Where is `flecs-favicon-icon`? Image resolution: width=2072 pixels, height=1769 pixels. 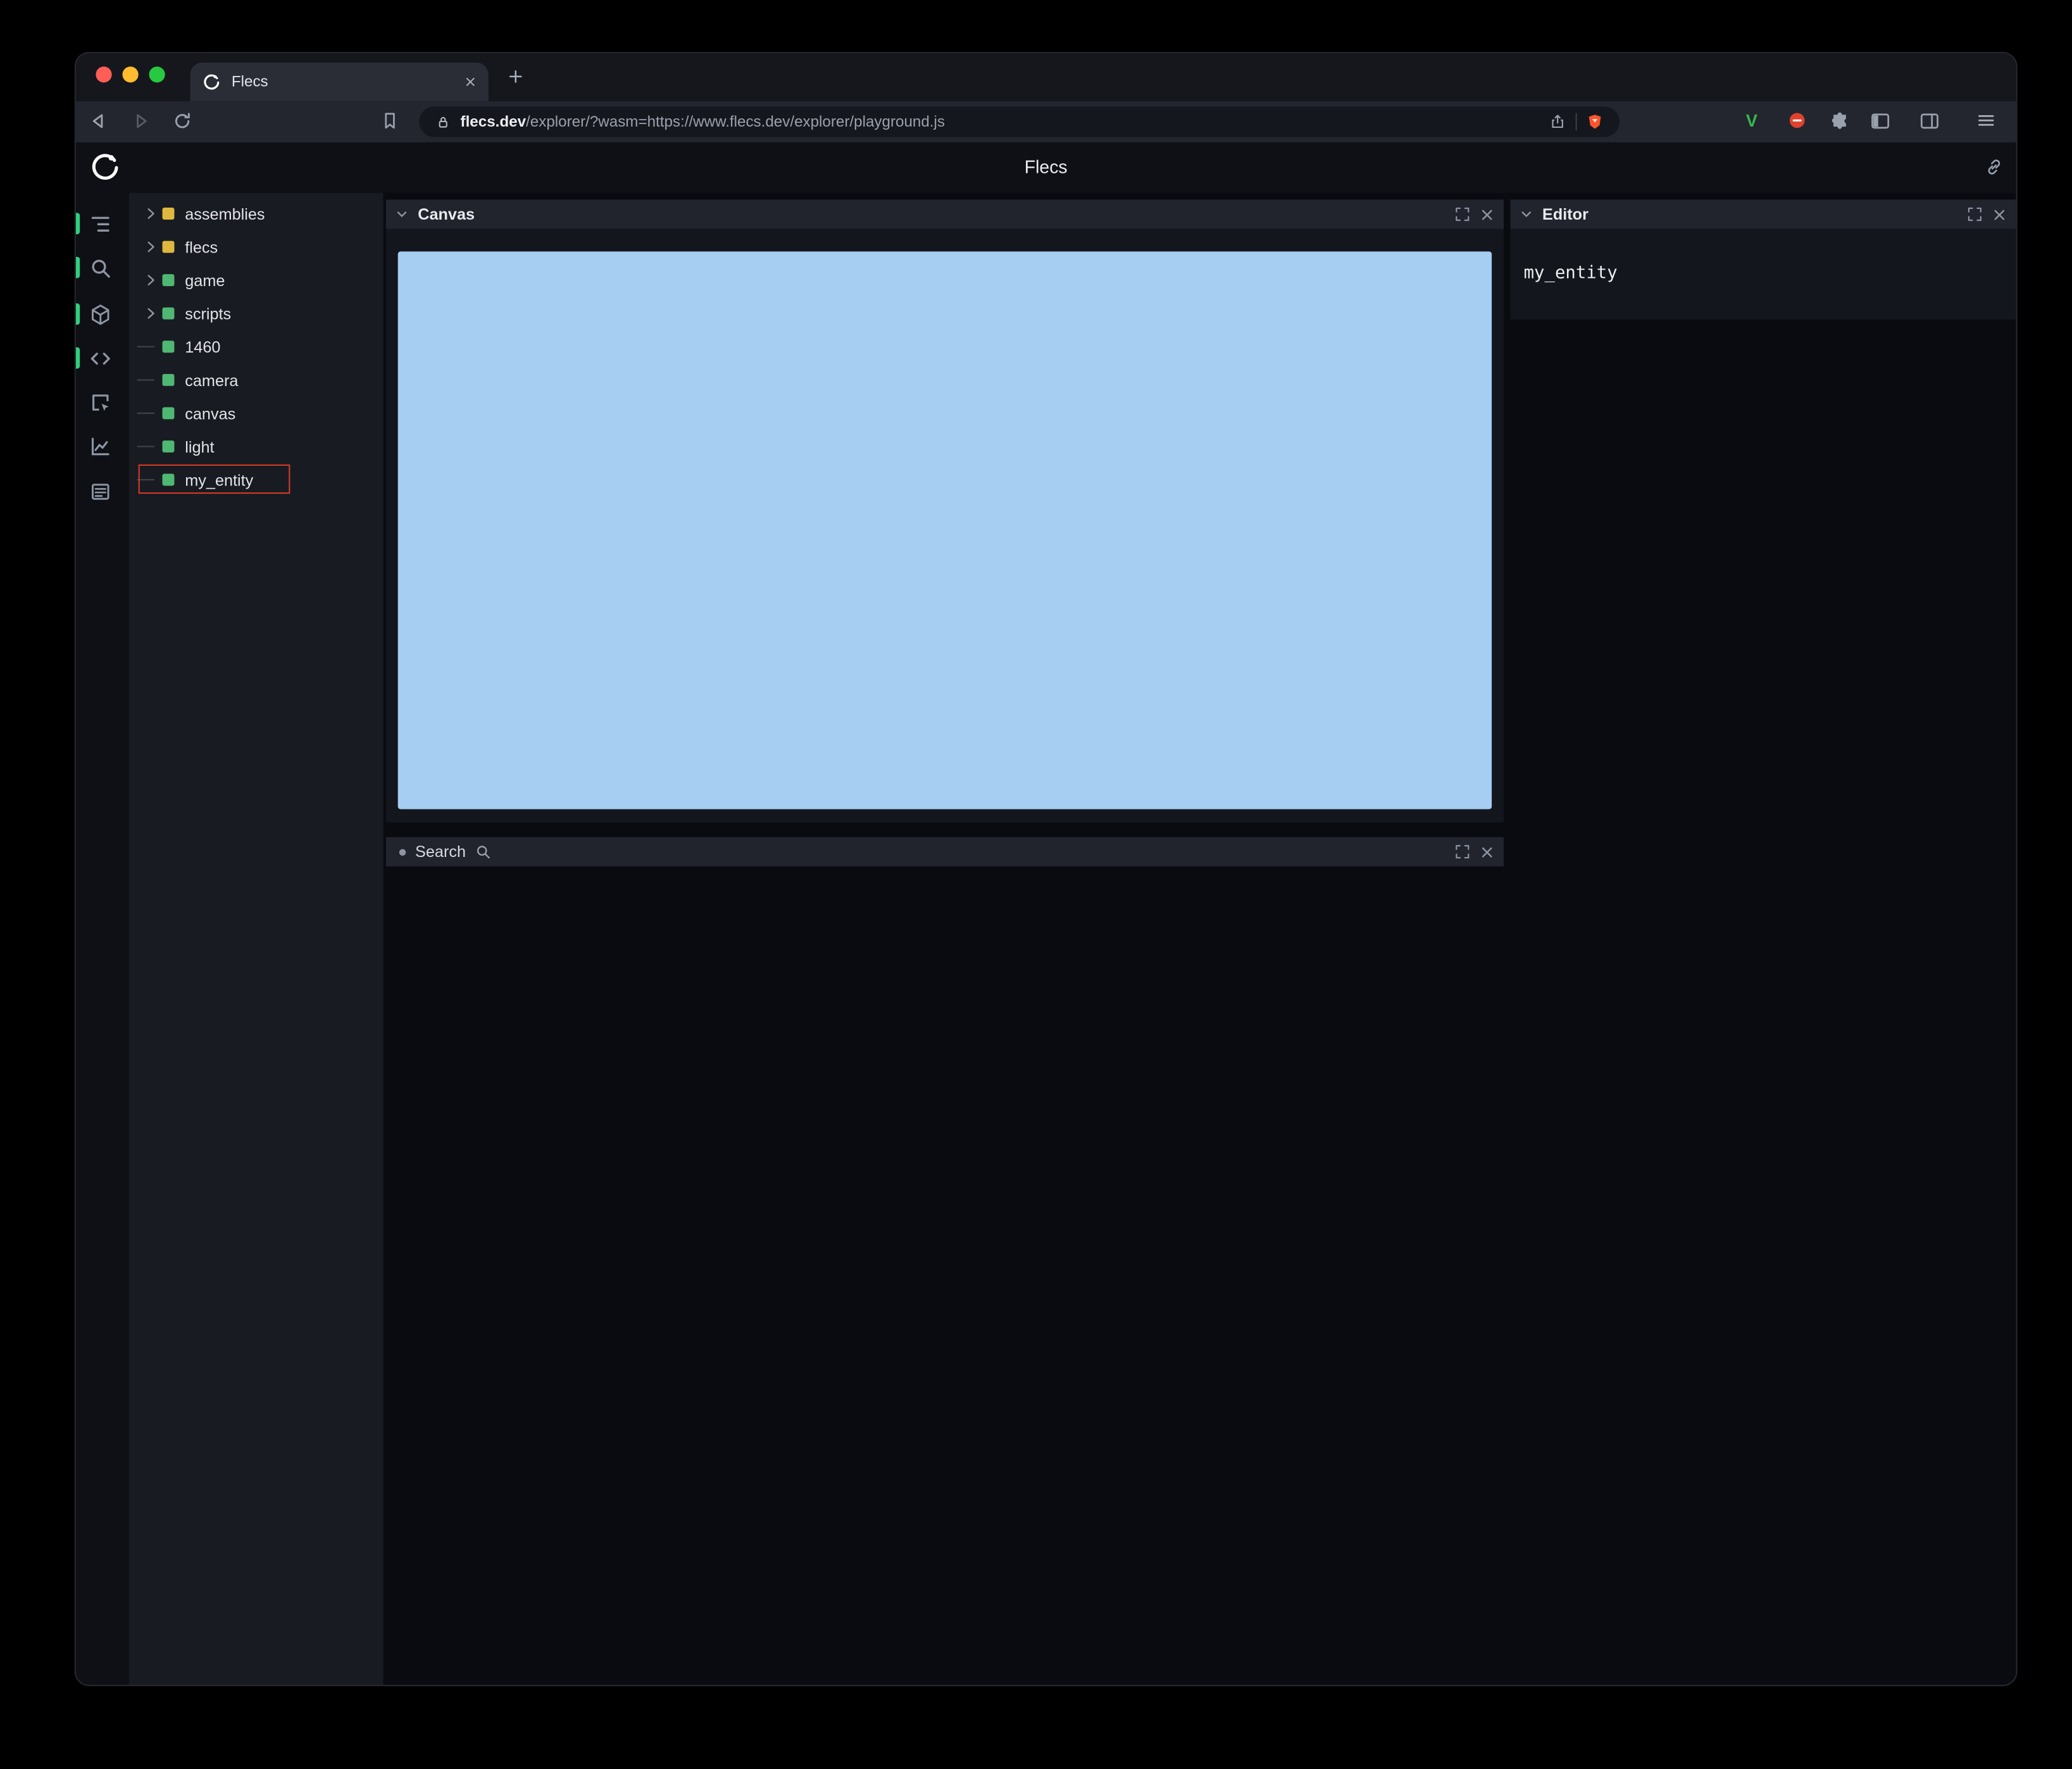 flecs-favicon-icon is located at coordinates (212, 82).